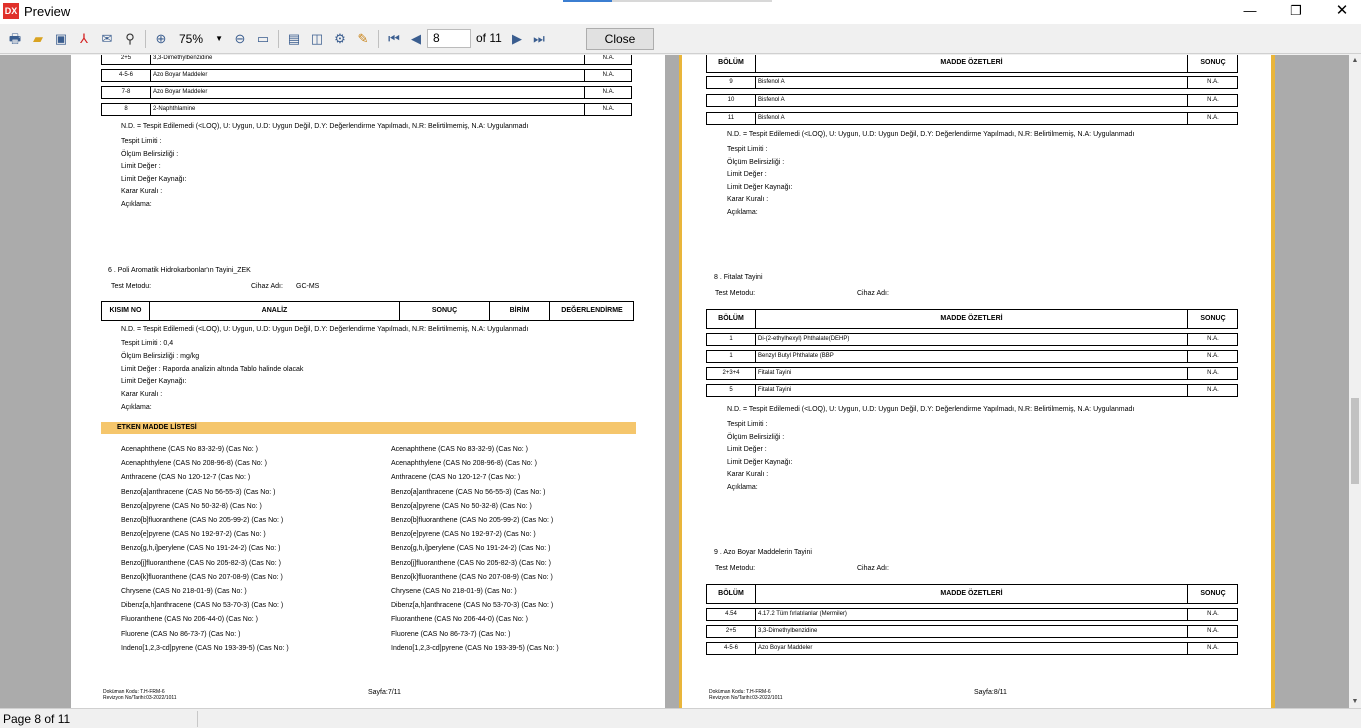  Describe the element at coordinates (394, 39) in the screenshot. I see `first-page-icon: ⏮` at that location.